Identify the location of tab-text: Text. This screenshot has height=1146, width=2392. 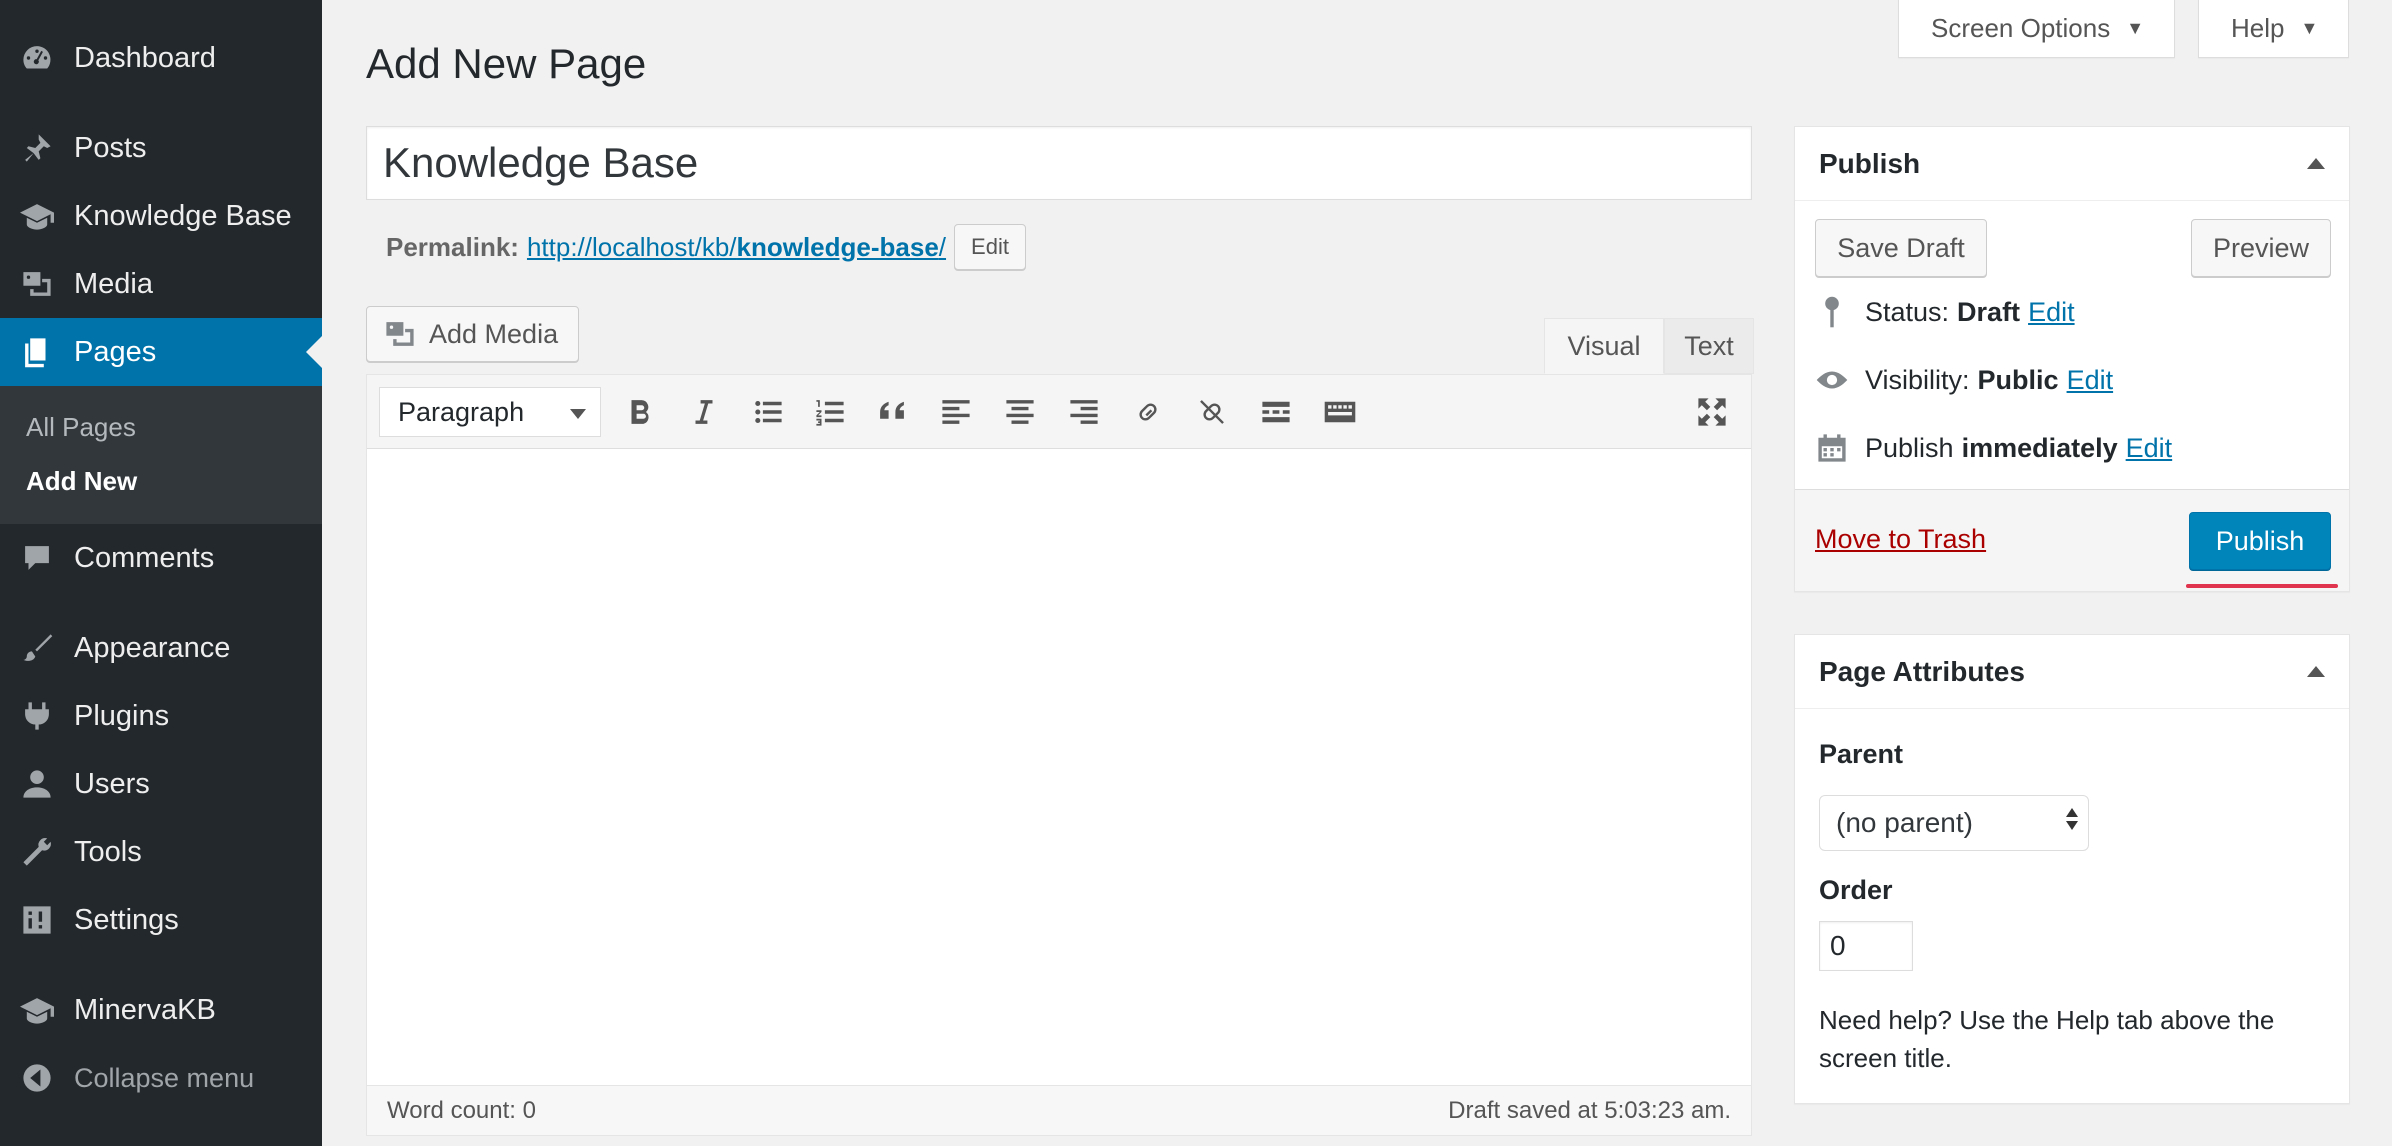
(1709, 346).